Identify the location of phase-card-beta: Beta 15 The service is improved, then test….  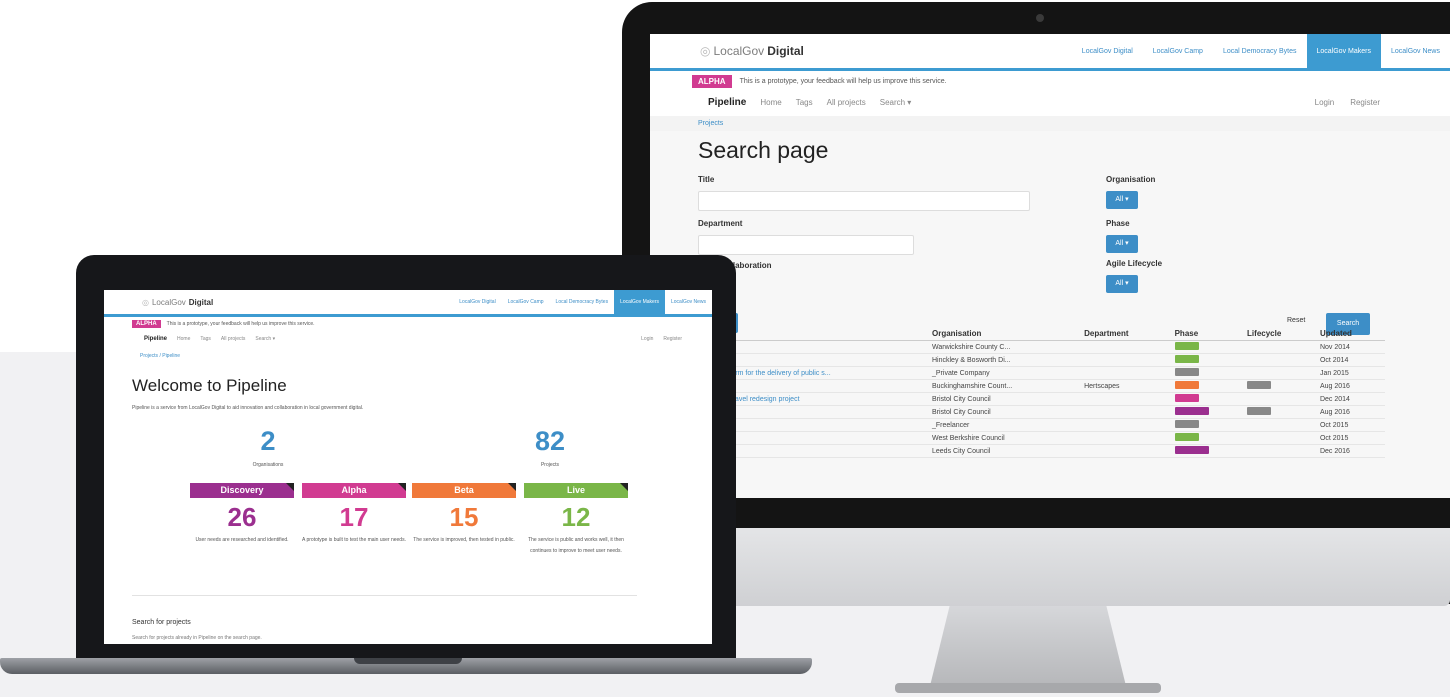
(464, 514).